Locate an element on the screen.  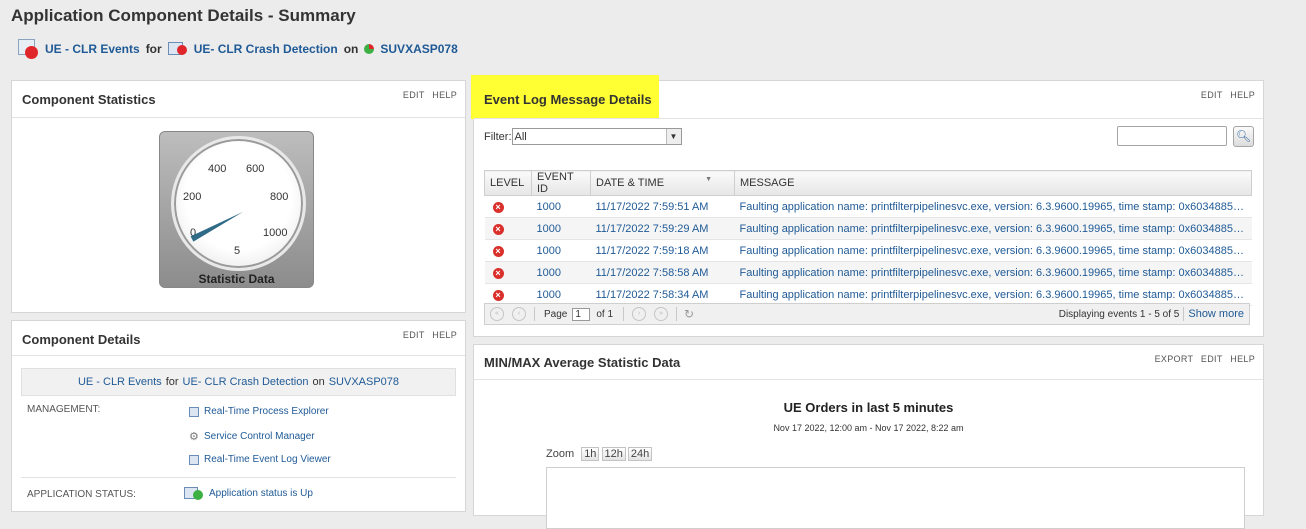
zoom-1h-button: 1h is located at coordinates (590, 454).